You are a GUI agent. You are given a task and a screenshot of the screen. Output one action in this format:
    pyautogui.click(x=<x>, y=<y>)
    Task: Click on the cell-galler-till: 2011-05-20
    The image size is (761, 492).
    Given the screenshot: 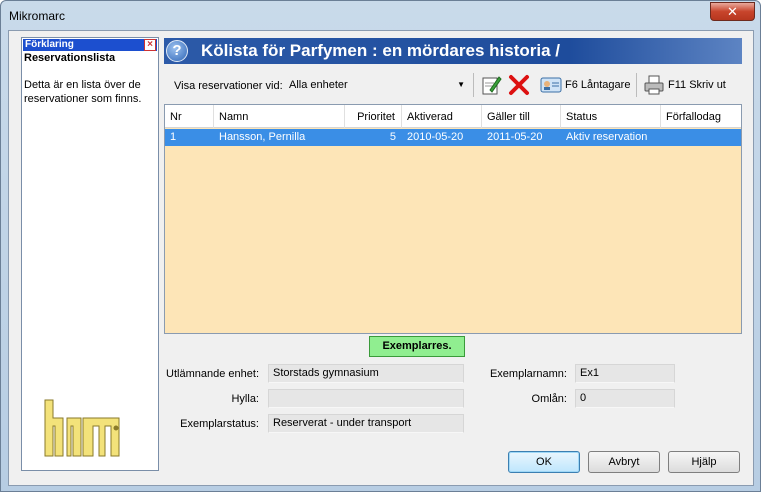 What is the action you would take?
    pyautogui.click(x=515, y=137)
    